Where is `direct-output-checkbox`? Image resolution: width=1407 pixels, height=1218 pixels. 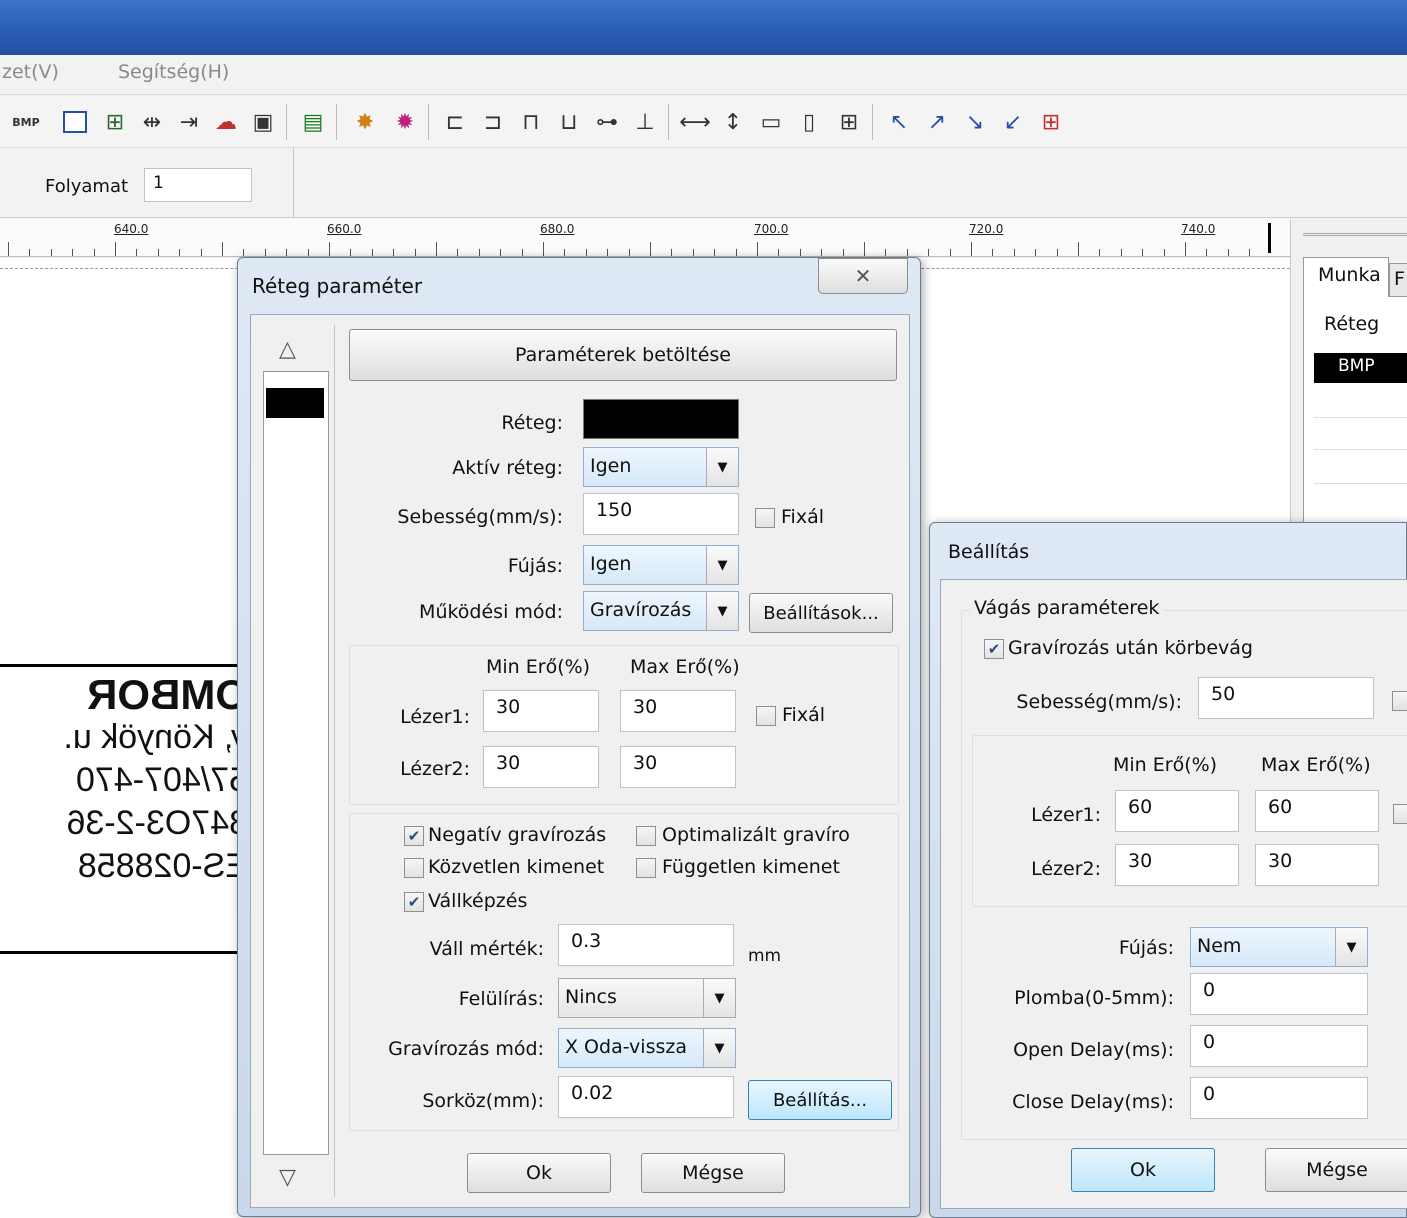
direct-output-checkbox is located at coordinates (414, 868).